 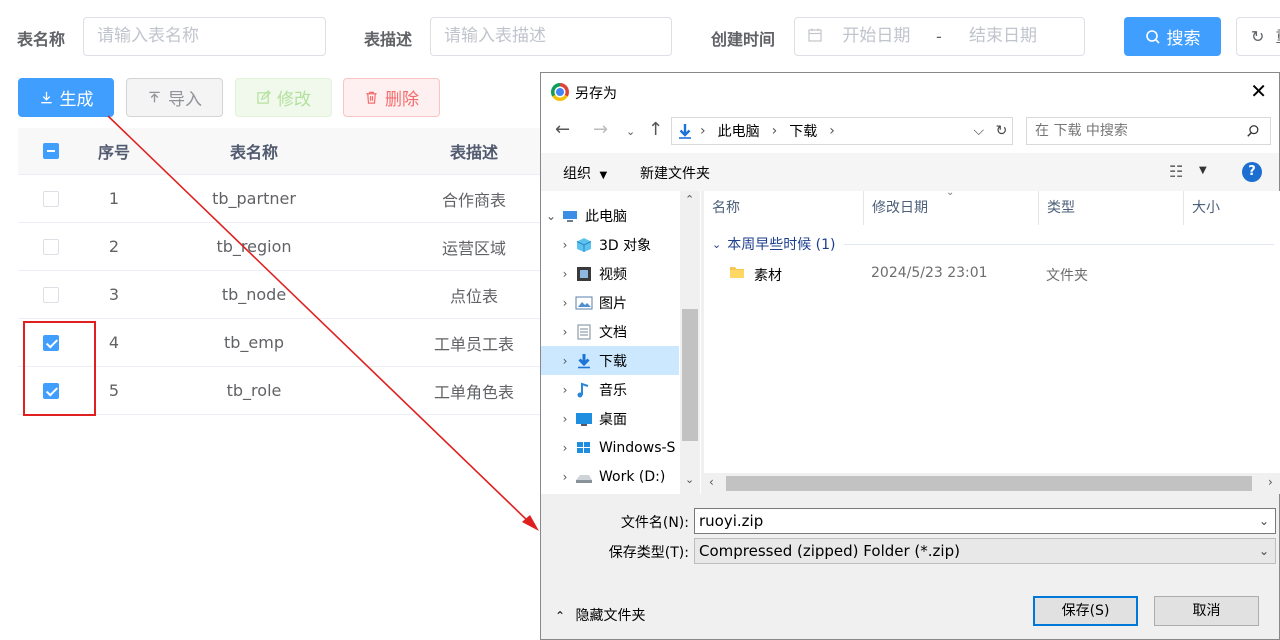 I want to click on tree-item-label: 桌面, so click(x=613, y=419).